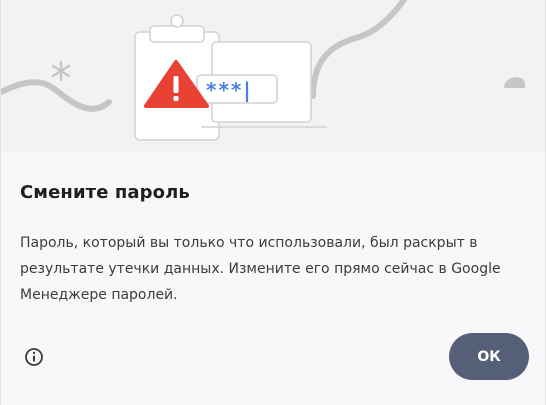 Image resolution: width=546 pixels, height=405 pixels. What do you see at coordinates (56, 95) in the screenshot?
I see `decor-wave-left` at bounding box center [56, 95].